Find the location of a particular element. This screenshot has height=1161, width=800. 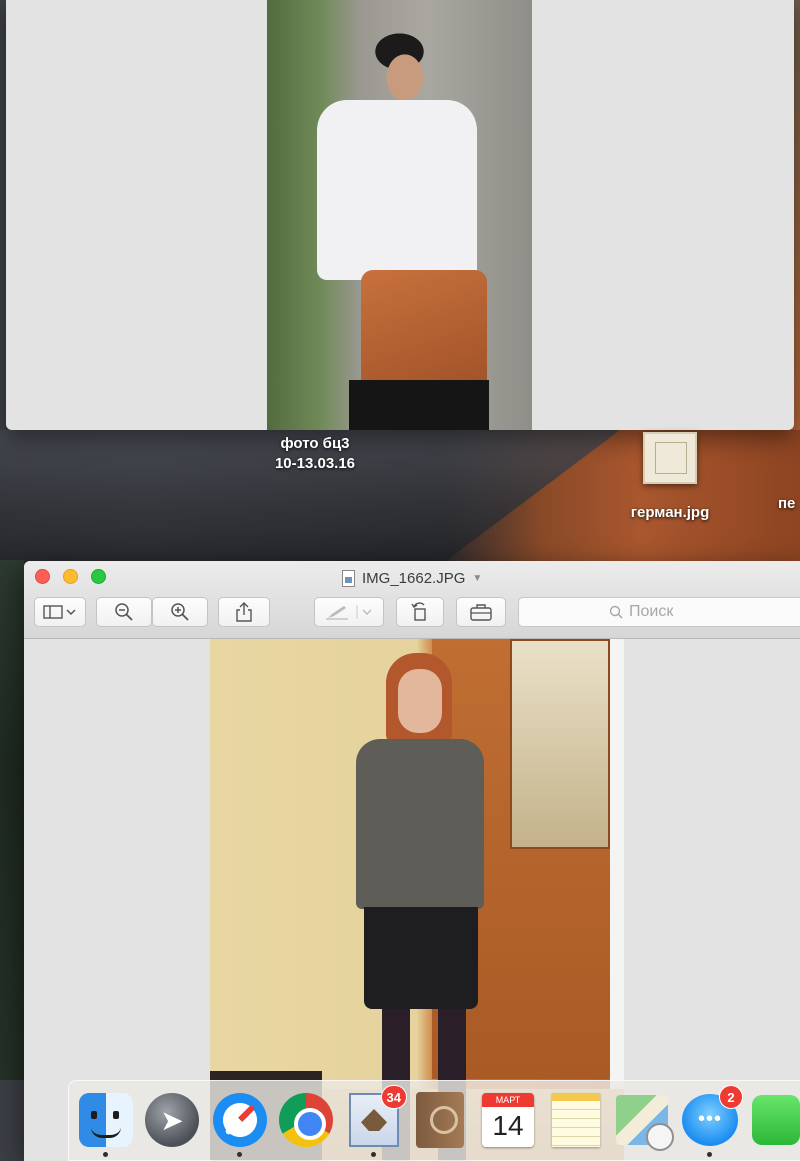

dock-item-calendar: МАРТ 14 is located at coordinates (508, 1120).